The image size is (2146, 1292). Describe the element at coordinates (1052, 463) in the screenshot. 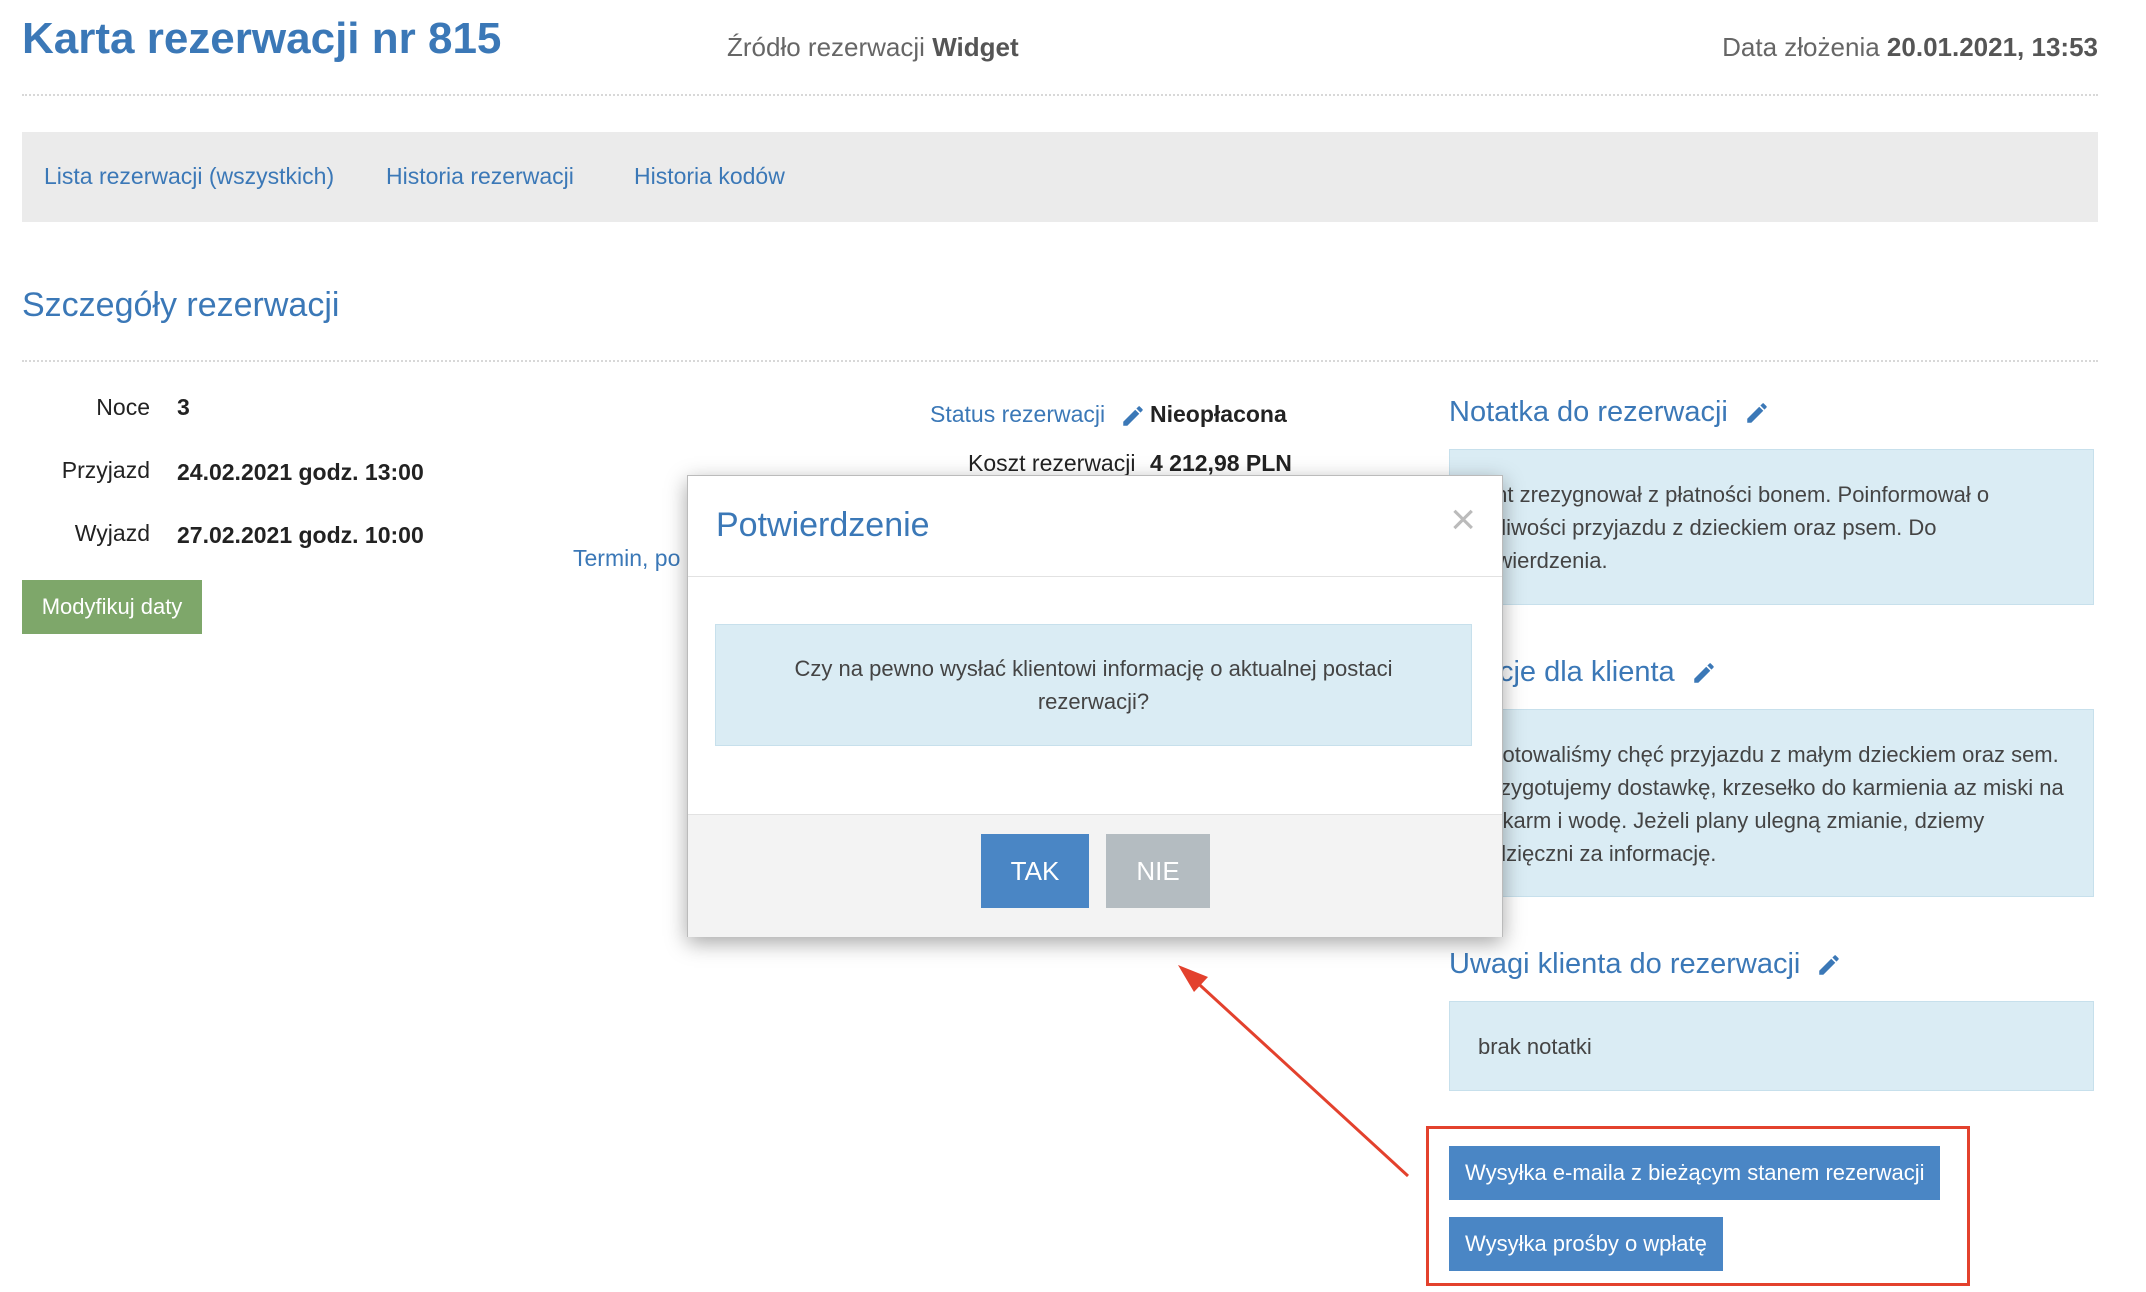

I see `cost-label: Koszt rezerwacji` at that location.